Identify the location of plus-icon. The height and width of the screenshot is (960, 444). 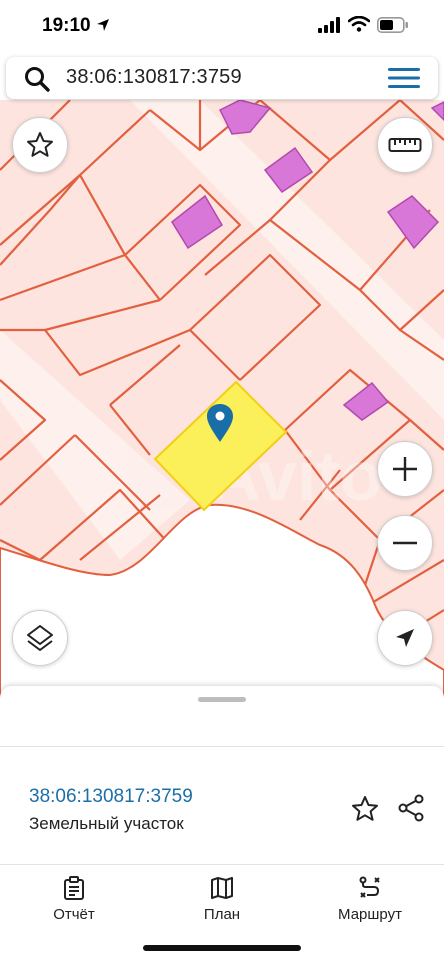
(405, 469).